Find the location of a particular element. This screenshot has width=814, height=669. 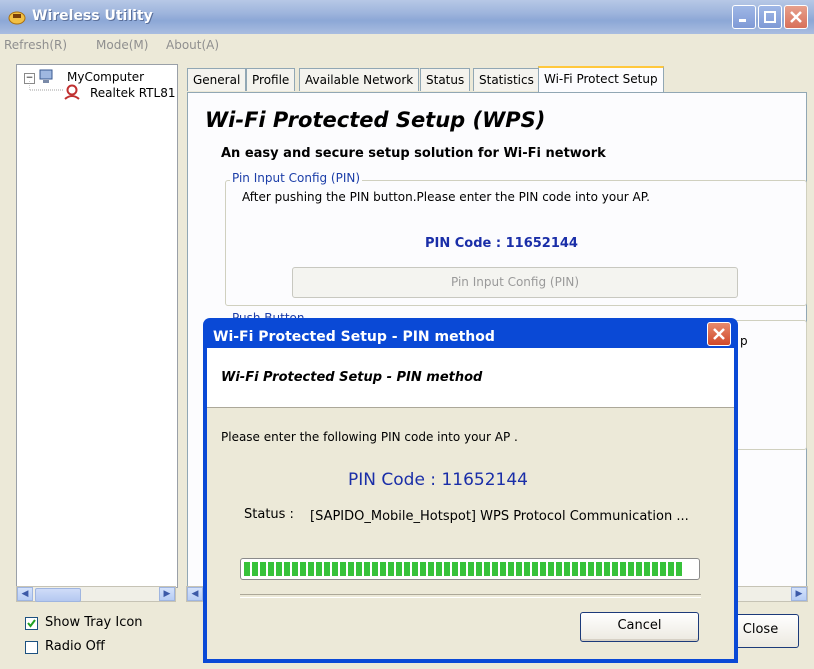

close-window-button is located at coordinates (796, 17).